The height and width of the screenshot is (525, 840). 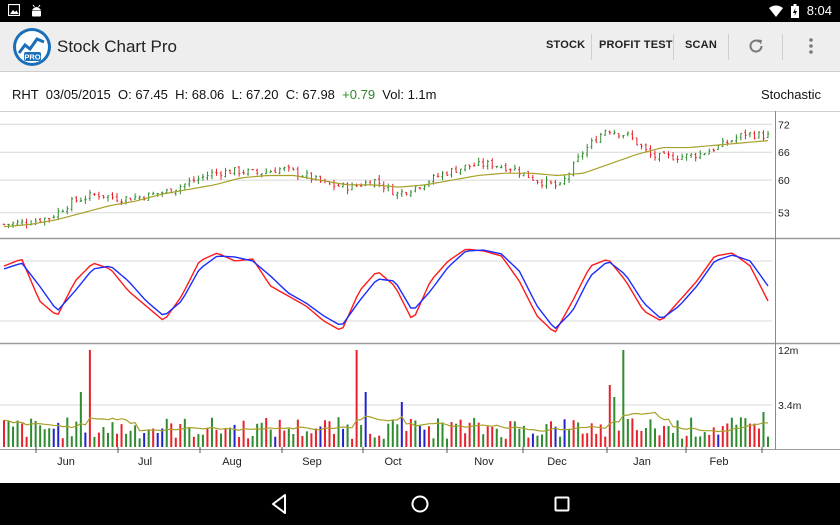 What do you see at coordinates (32, 47) in the screenshot?
I see `app-logo-icon: PRO` at bounding box center [32, 47].